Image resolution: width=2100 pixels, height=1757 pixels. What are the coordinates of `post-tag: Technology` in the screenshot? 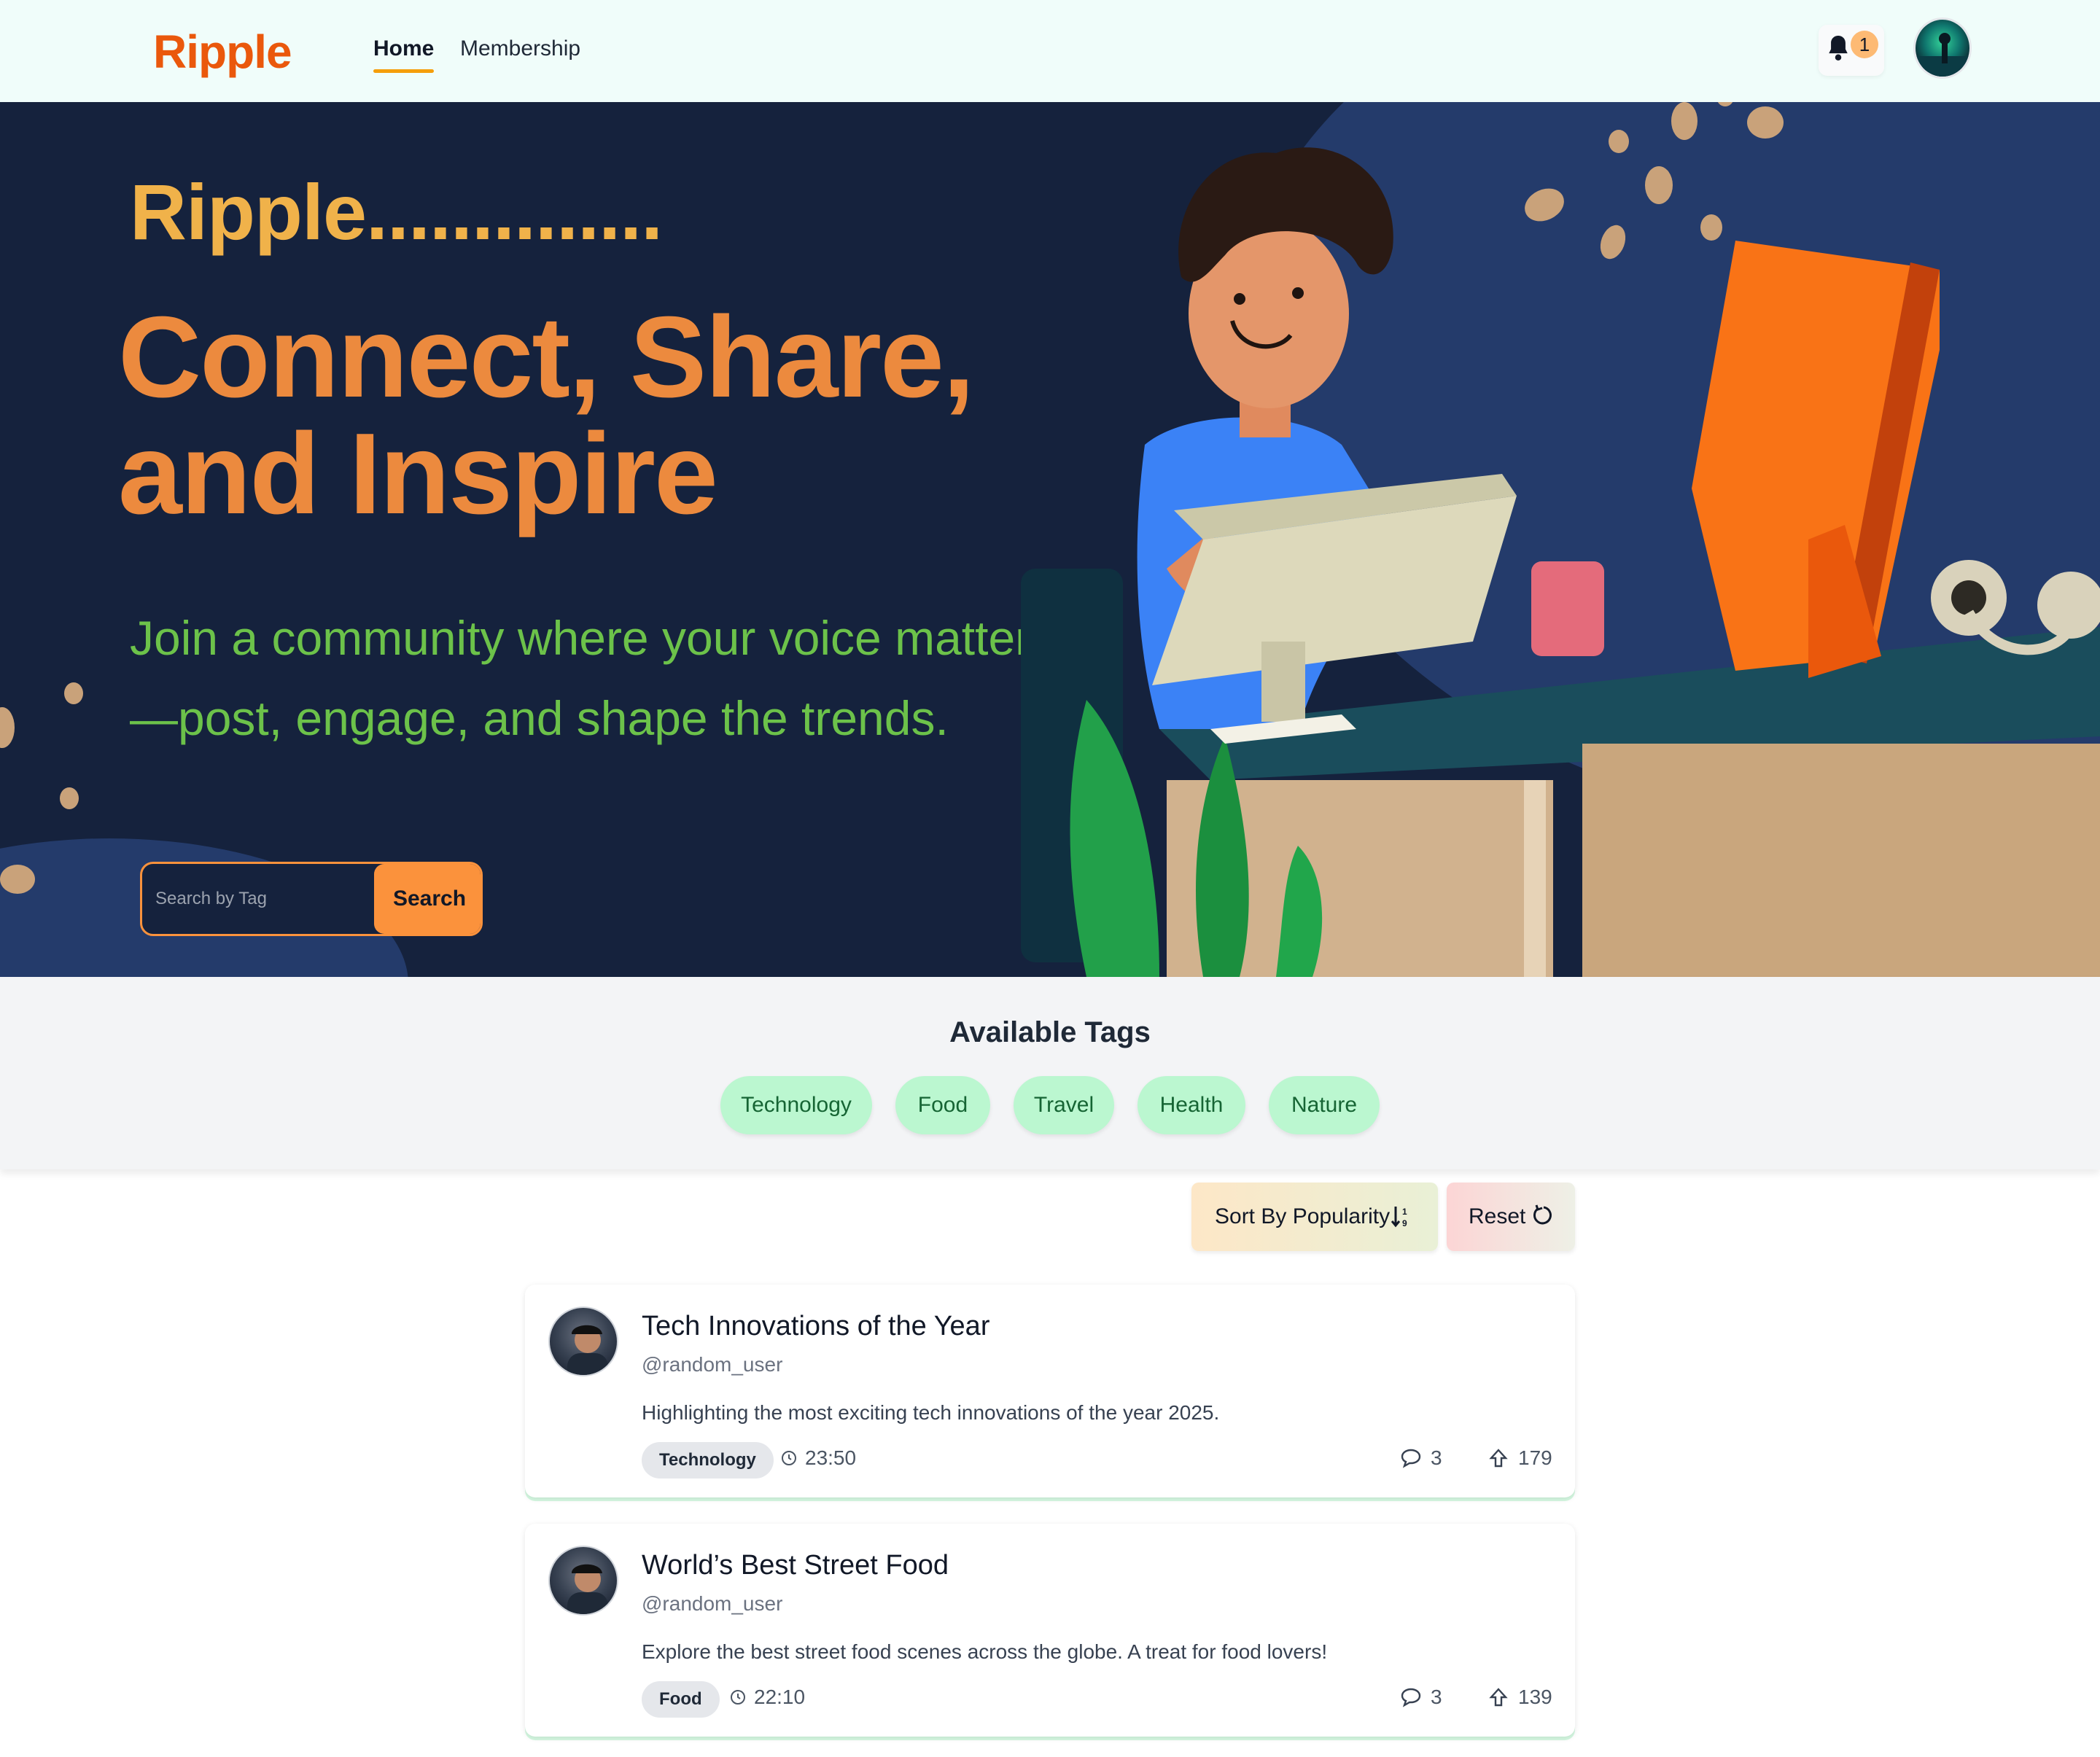 It's located at (708, 1460).